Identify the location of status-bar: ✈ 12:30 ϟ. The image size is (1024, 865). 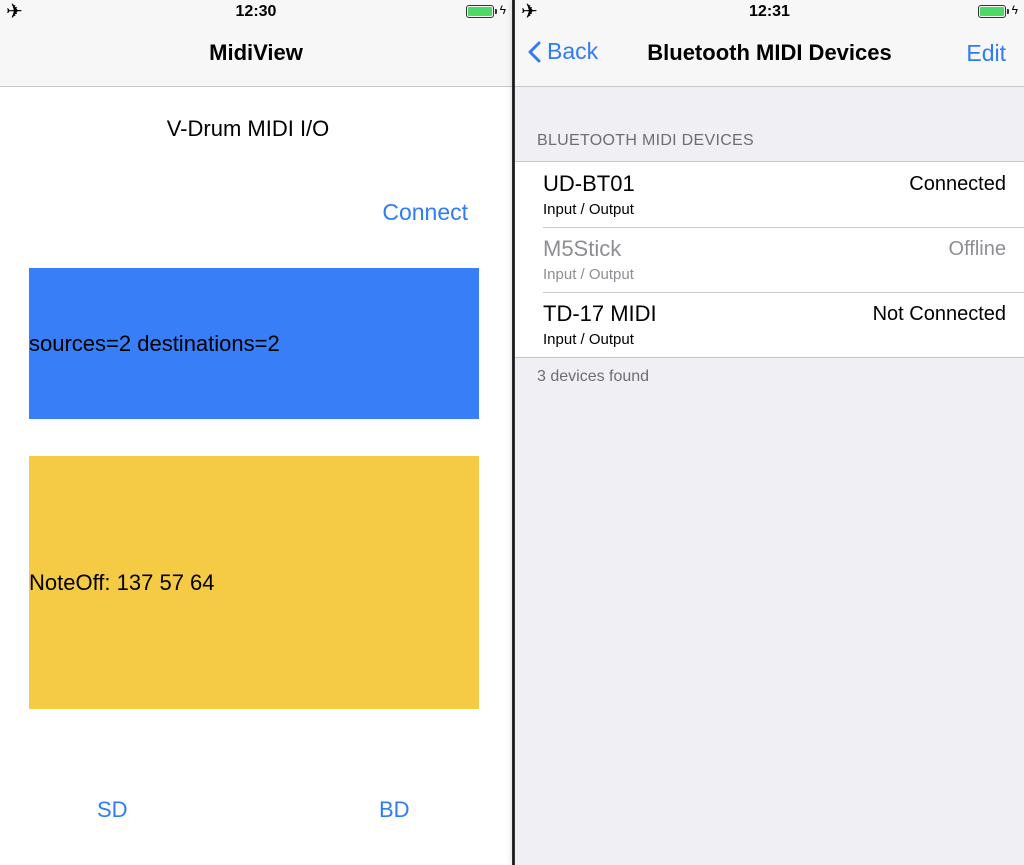
(256, 12).